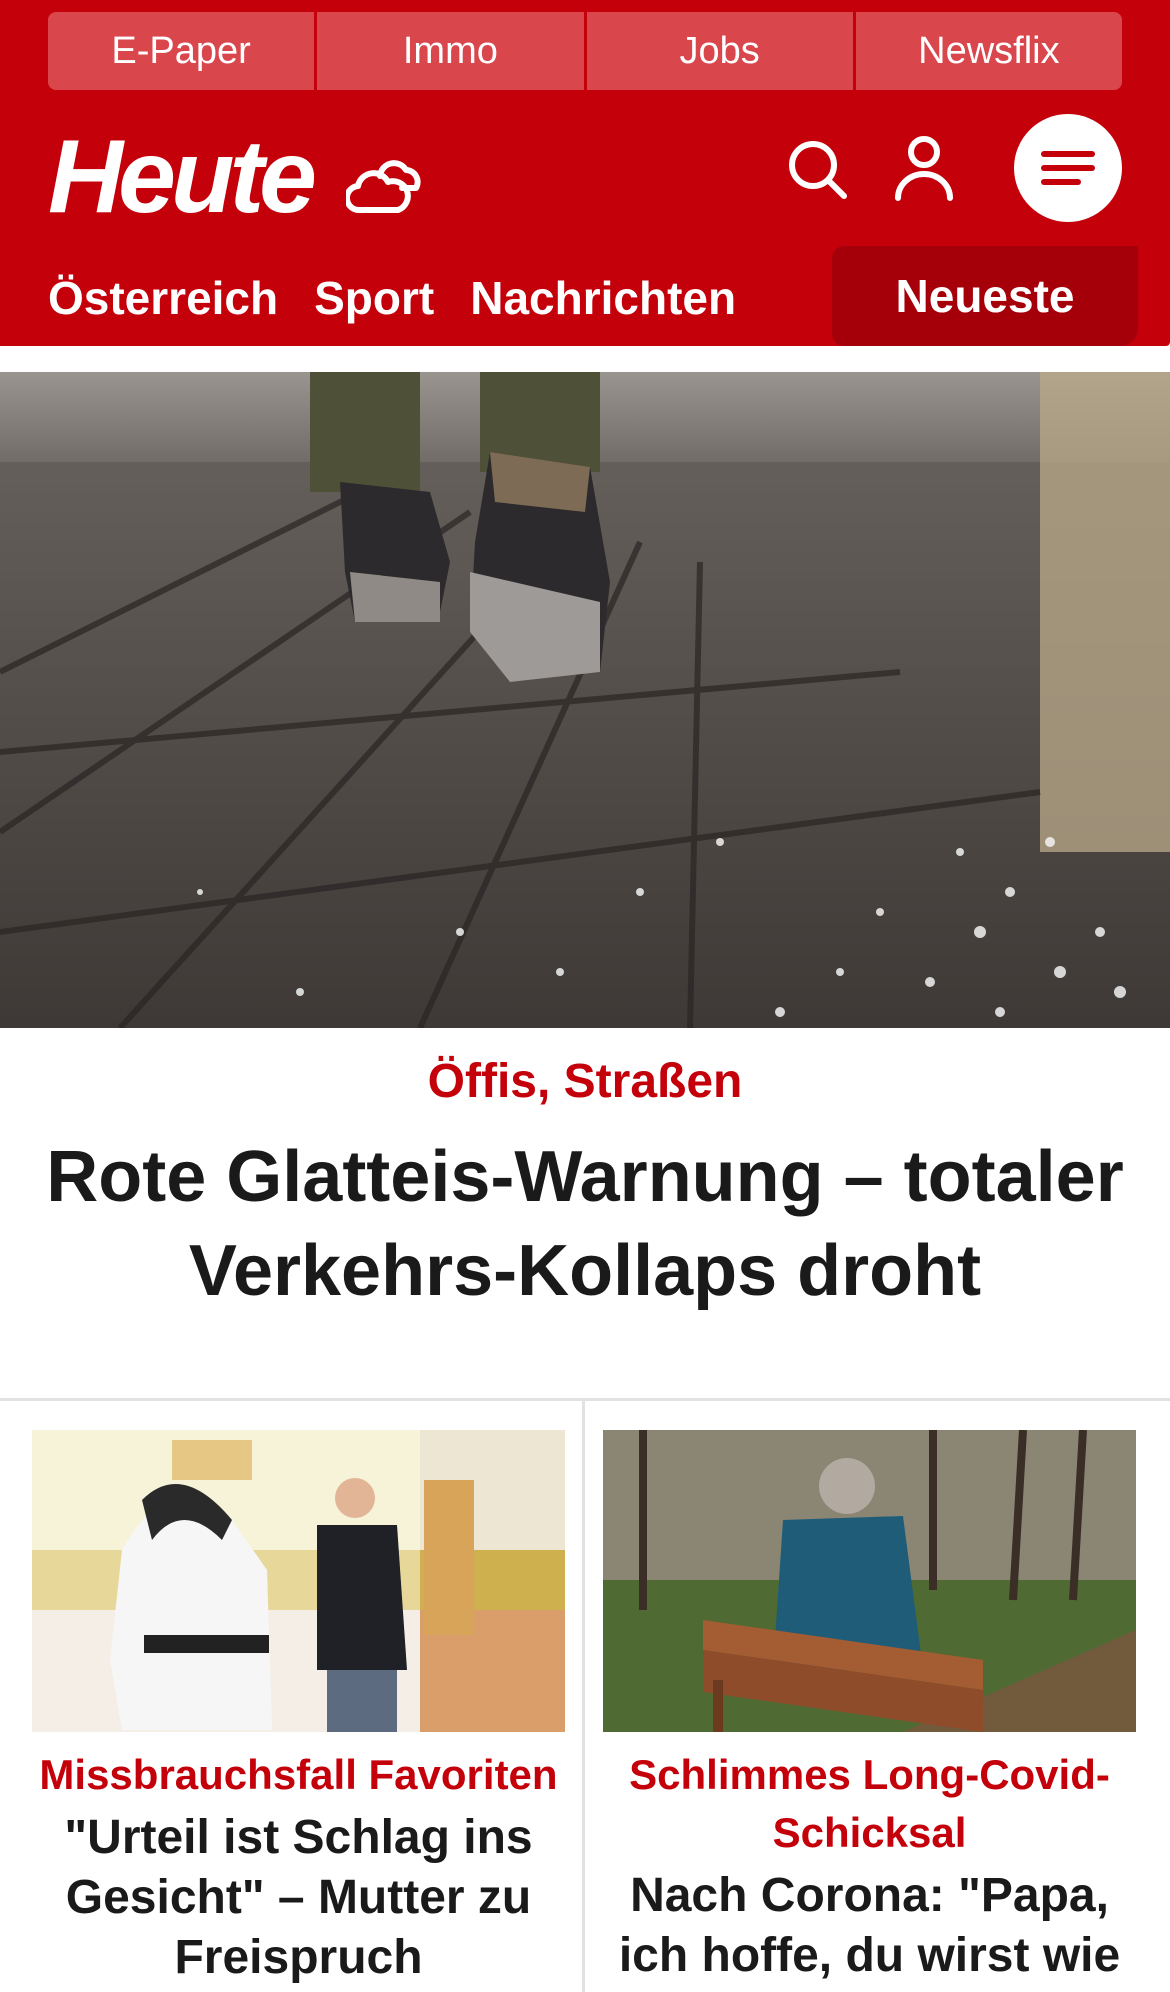 Image resolution: width=1170 pixels, height=1992 pixels. What do you see at coordinates (374, 298) in the screenshot?
I see `nav-item-sport: Sport` at bounding box center [374, 298].